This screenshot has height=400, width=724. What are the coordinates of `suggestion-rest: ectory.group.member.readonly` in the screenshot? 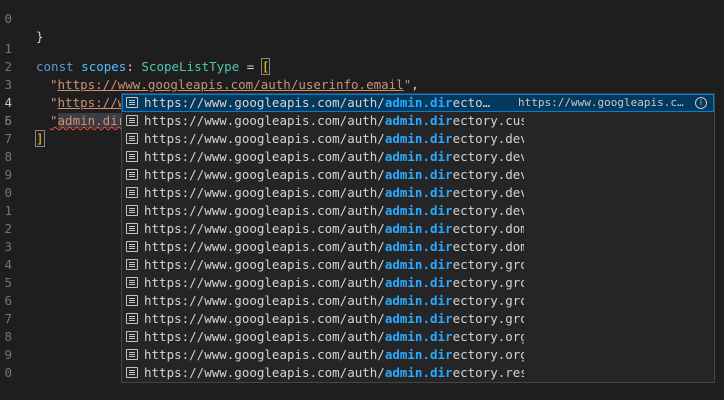 It's located at (488, 300).